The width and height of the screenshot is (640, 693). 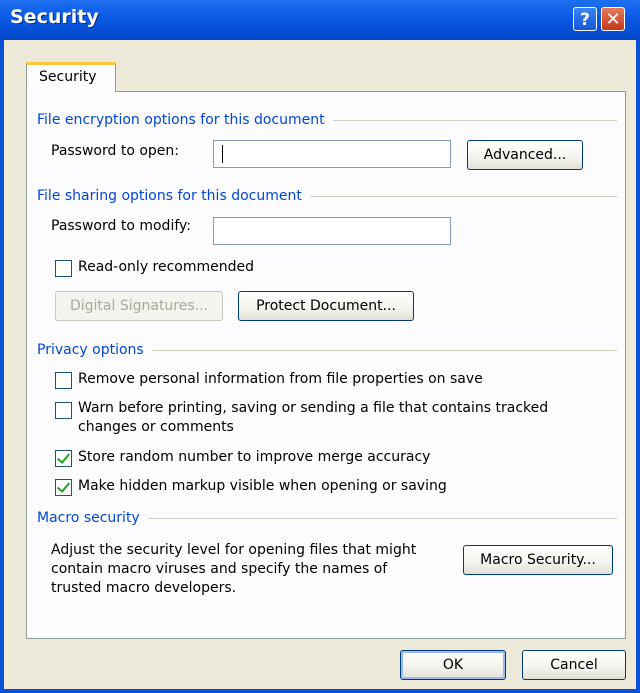 What do you see at coordinates (63, 487) in the screenshot?
I see `hidden-markup-visible-checkbox` at bounding box center [63, 487].